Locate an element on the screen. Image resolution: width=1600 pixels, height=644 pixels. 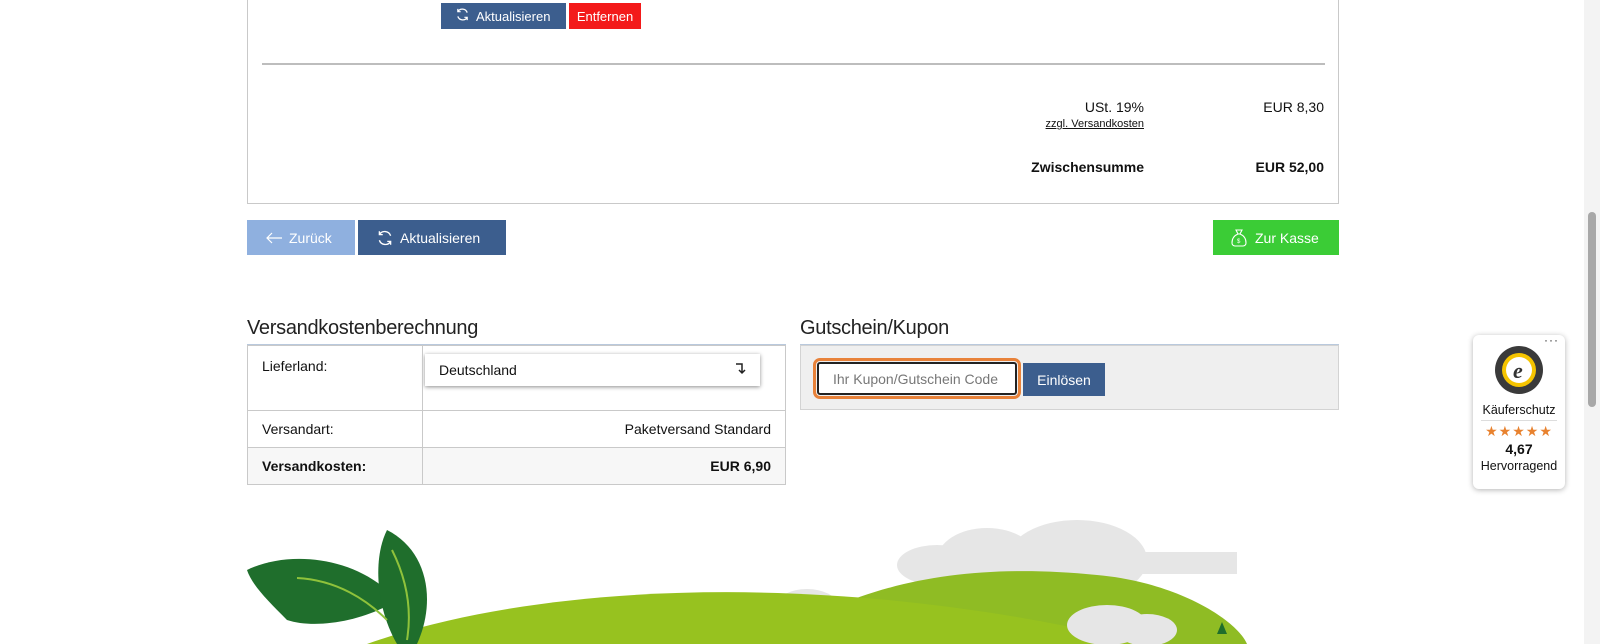
back-button: Zurück is located at coordinates (301, 237).